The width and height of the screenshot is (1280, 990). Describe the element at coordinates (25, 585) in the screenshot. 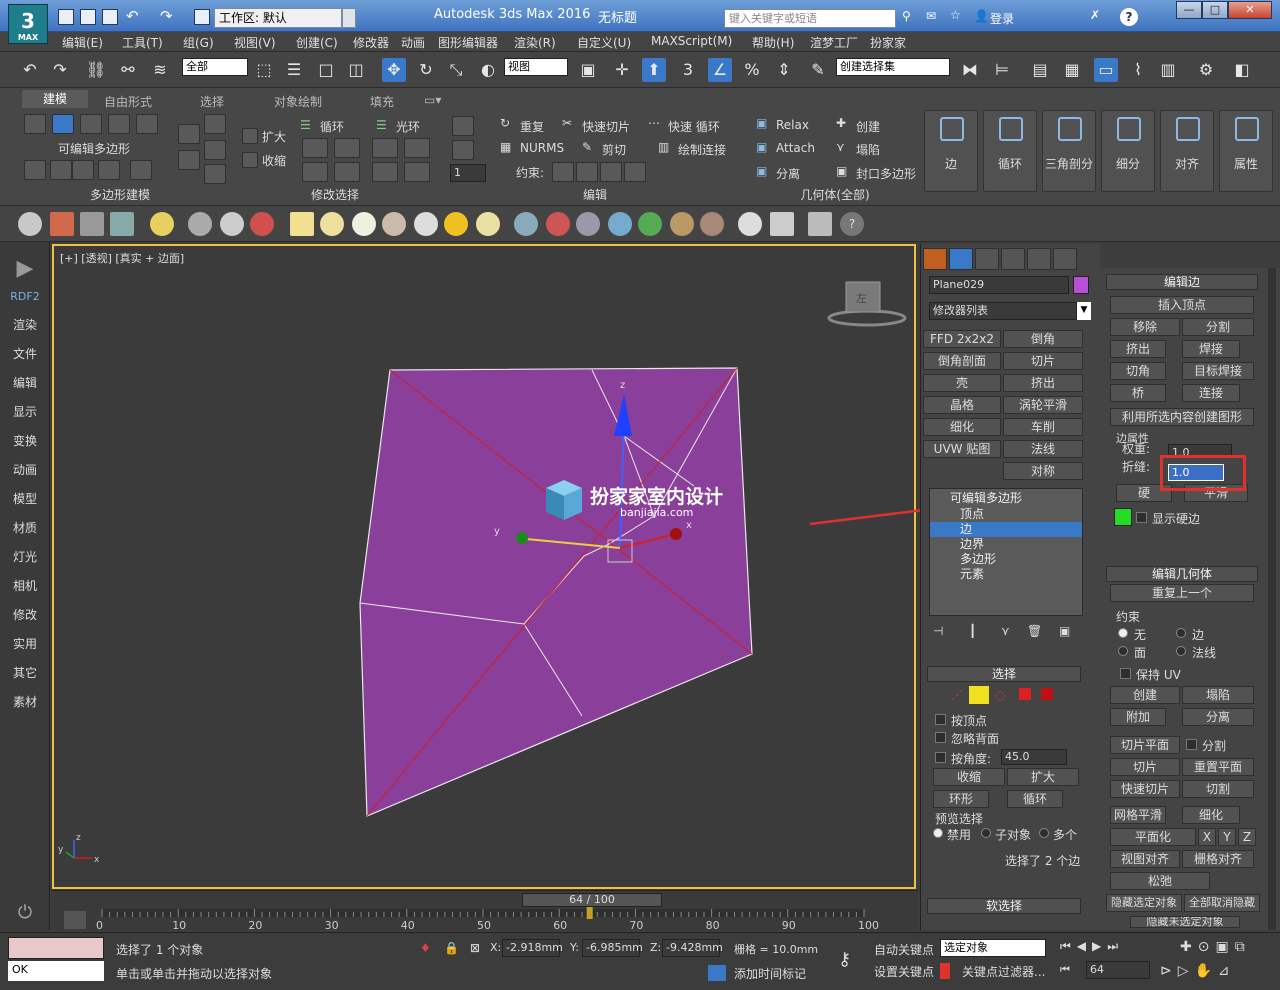

I see `lp-camera: 相机` at that location.